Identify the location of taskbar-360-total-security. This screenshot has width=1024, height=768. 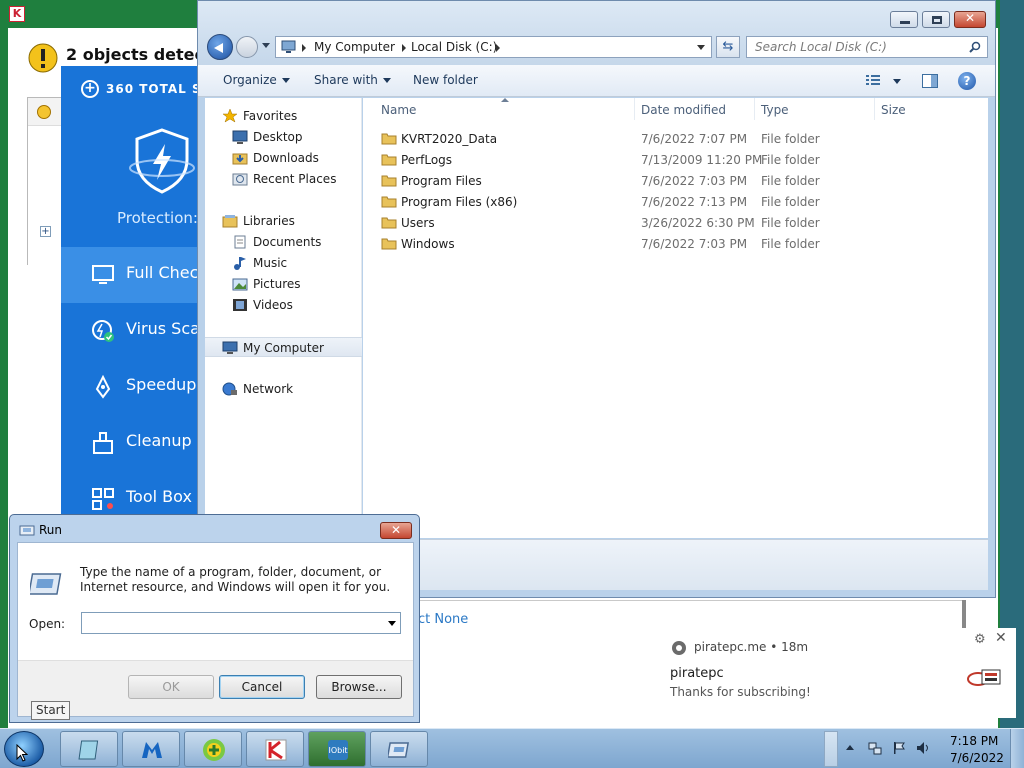
(213, 749).